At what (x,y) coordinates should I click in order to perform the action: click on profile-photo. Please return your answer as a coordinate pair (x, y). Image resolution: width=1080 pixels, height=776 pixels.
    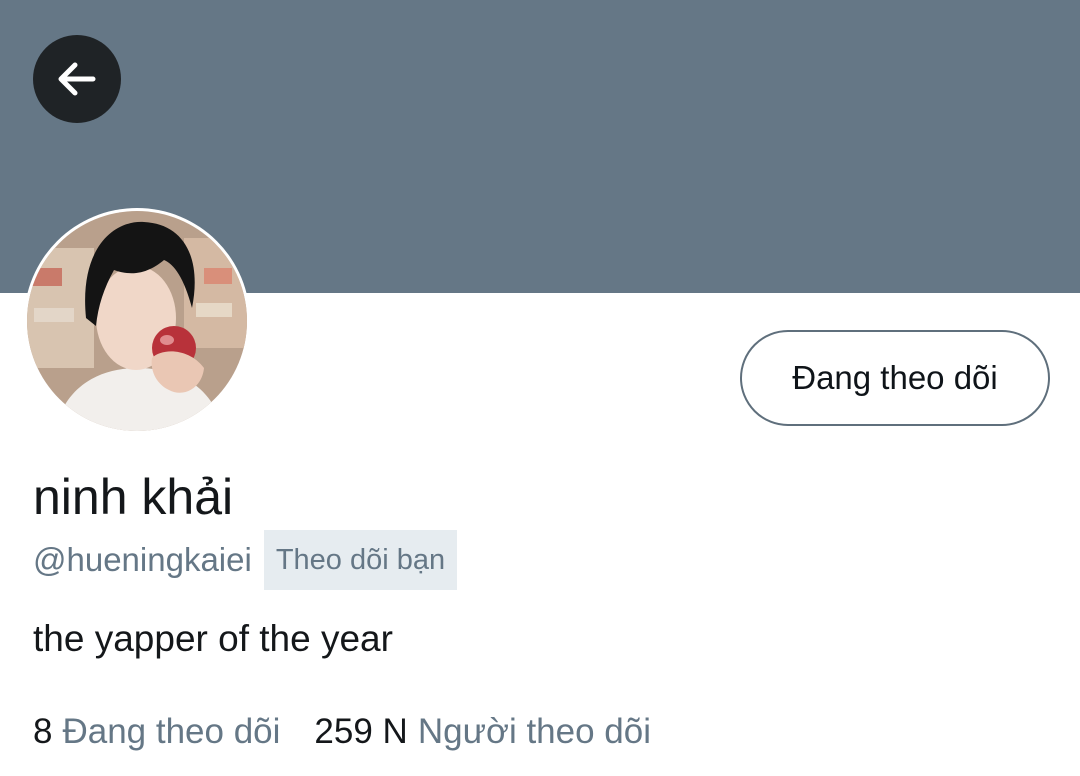
    Looking at the image, I should click on (137, 321).